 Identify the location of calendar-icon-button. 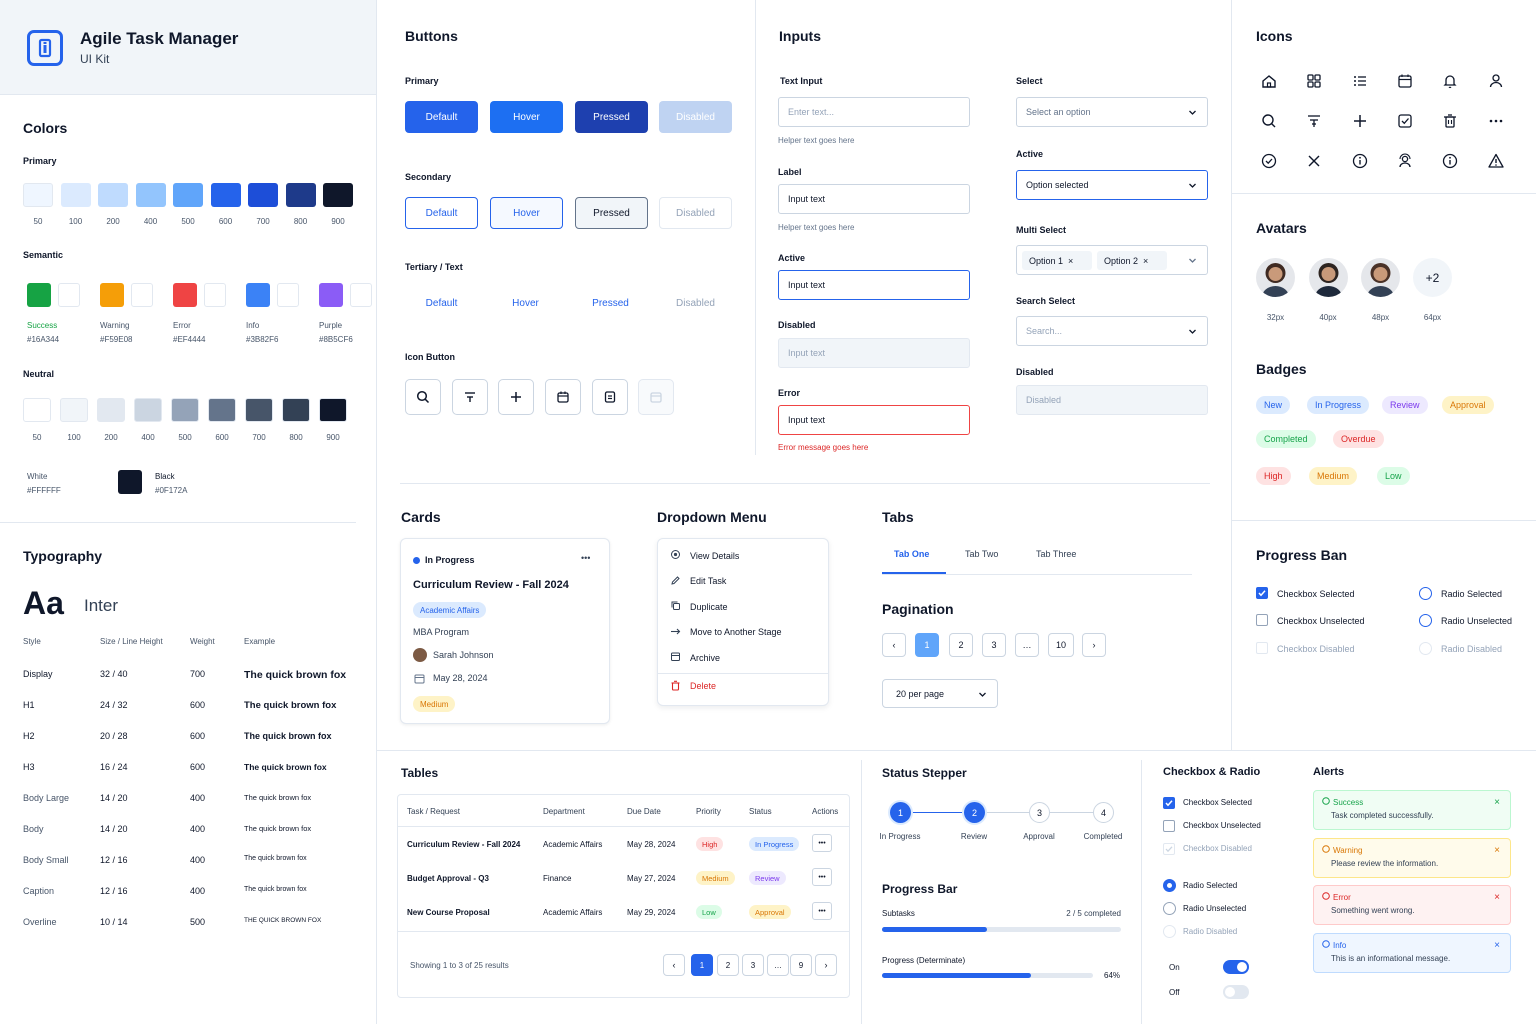
(563, 397).